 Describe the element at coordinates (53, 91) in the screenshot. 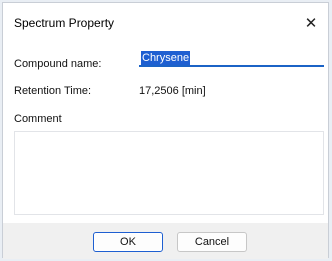

I see `retention-time-label: Retention Time:` at that location.